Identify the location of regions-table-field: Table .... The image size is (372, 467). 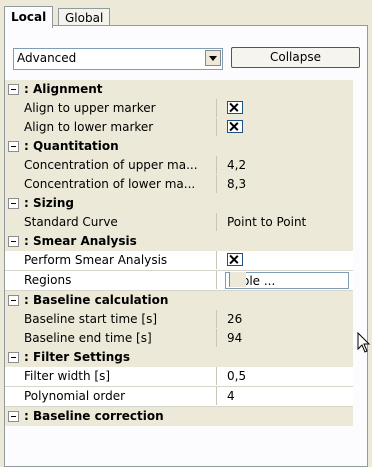
(287, 280).